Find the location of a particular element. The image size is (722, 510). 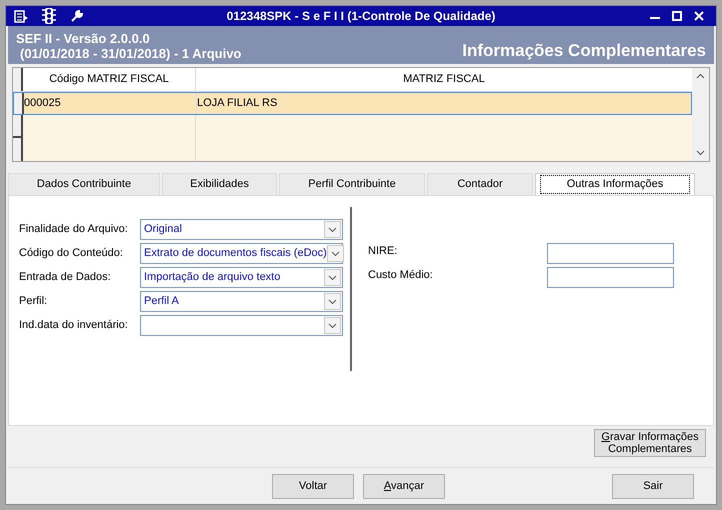

field-label: Finalidade do Arquivo: is located at coordinates (74, 230).